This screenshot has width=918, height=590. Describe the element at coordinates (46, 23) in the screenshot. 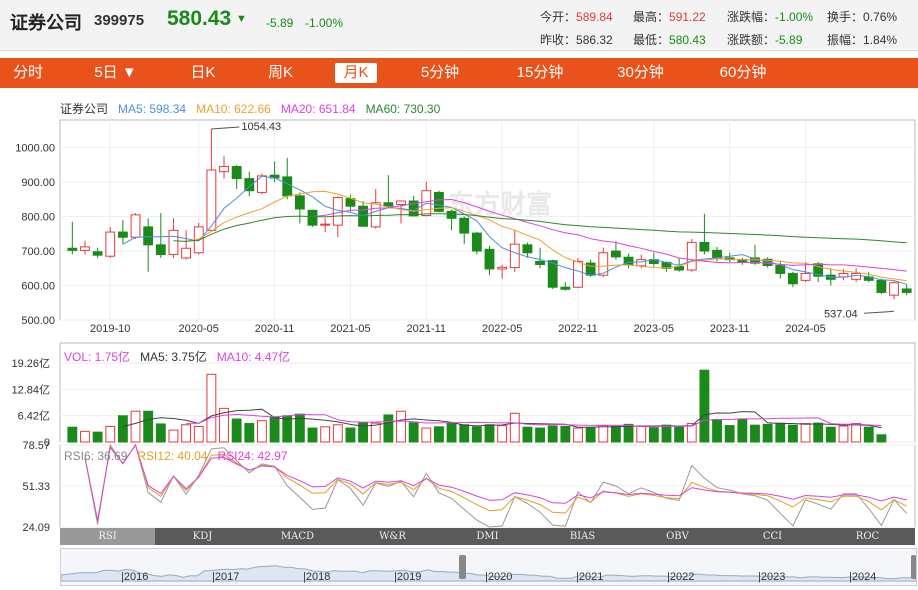

I see `stock-name: 证券公司` at that location.